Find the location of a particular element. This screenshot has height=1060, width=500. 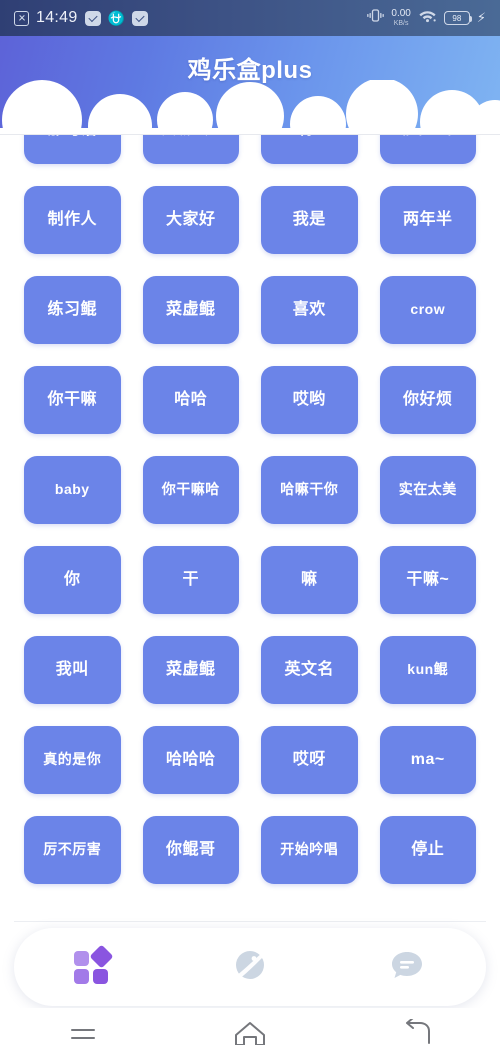

mail-icon is located at coordinates (139, 18).